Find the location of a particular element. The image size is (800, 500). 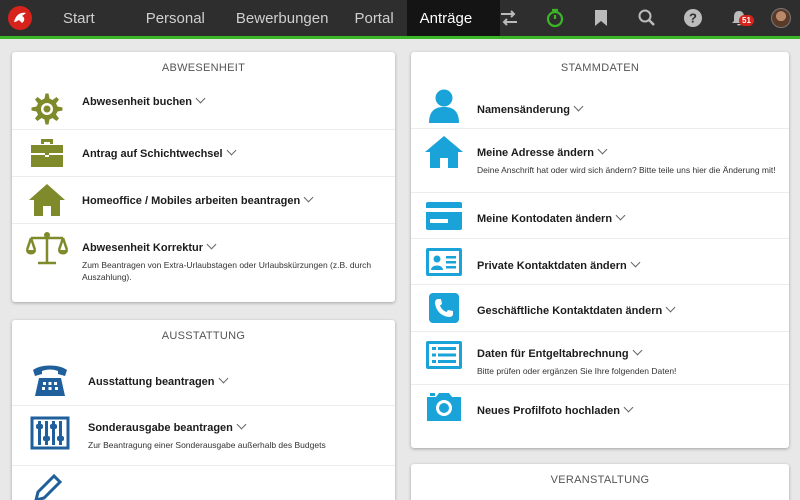

list-item-partial is located at coordinates (203, 483).